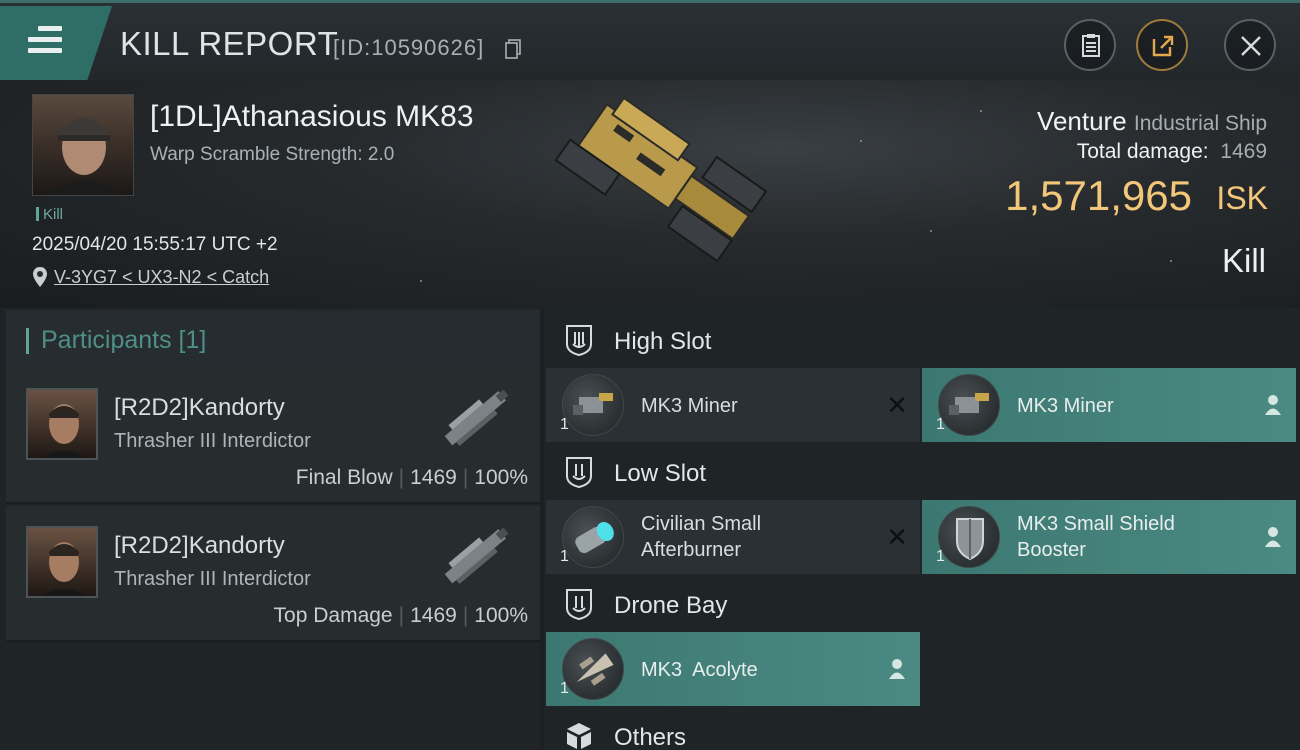 This screenshot has width=1300, height=750. I want to click on module-item: 1 MK3 Miner, so click(1109, 405).